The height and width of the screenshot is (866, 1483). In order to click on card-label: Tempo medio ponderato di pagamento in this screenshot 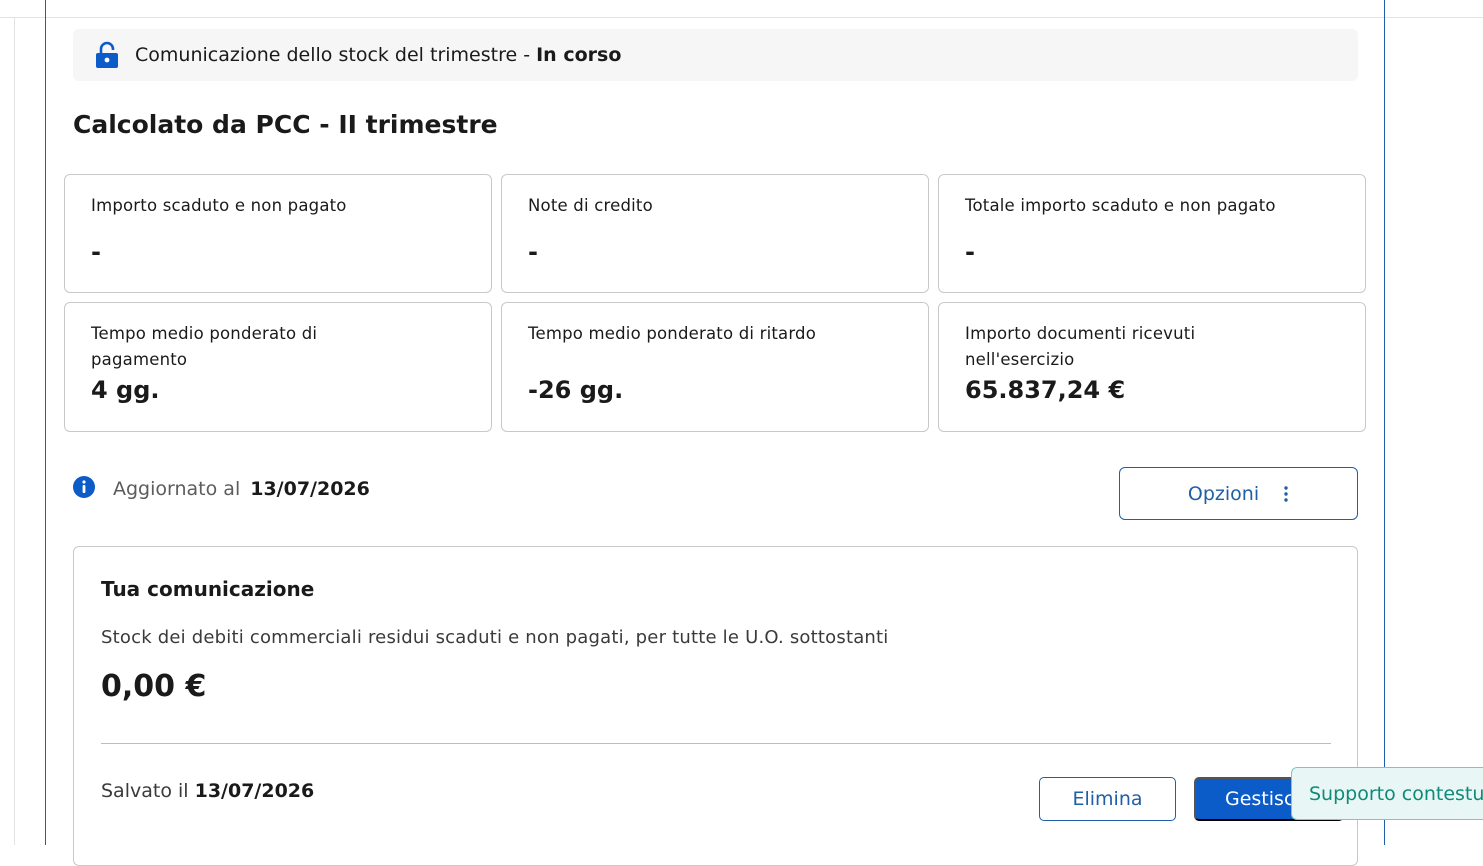, I will do `click(204, 346)`.